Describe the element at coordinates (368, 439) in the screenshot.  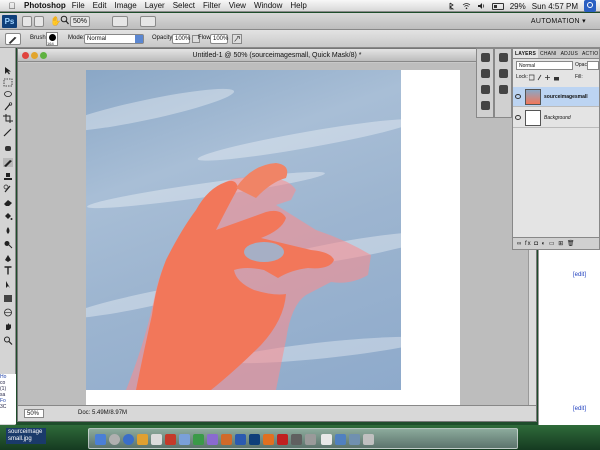
I see `trash-icon` at that location.